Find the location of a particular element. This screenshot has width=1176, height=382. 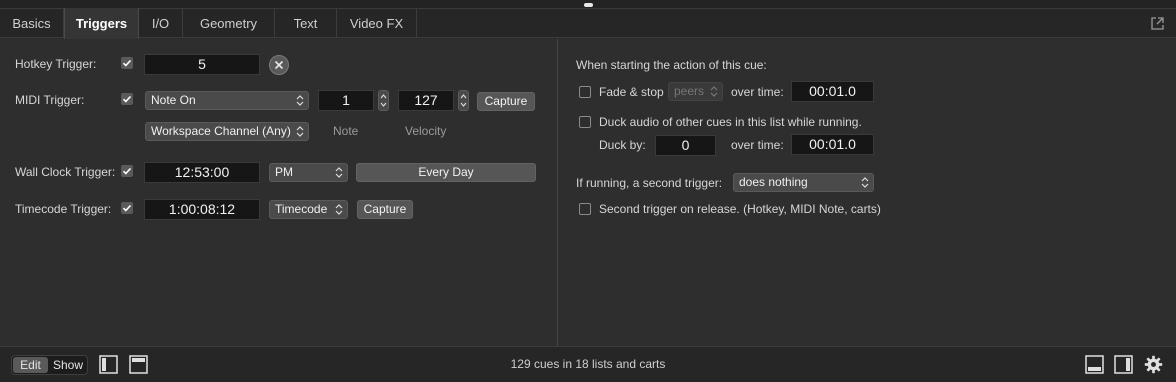

timecode-capture-button: Capture is located at coordinates (385, 209).